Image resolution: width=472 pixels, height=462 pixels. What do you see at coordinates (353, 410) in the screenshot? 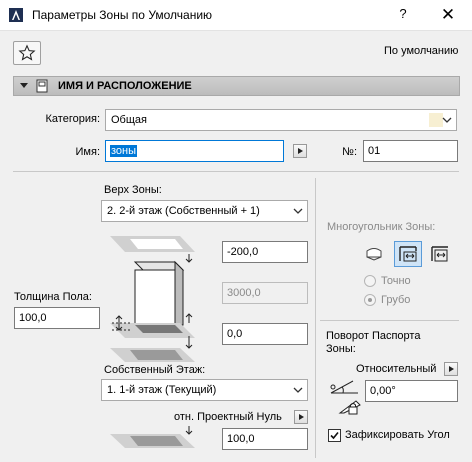
I see `lock-icon` at bounding box center [353, 410].